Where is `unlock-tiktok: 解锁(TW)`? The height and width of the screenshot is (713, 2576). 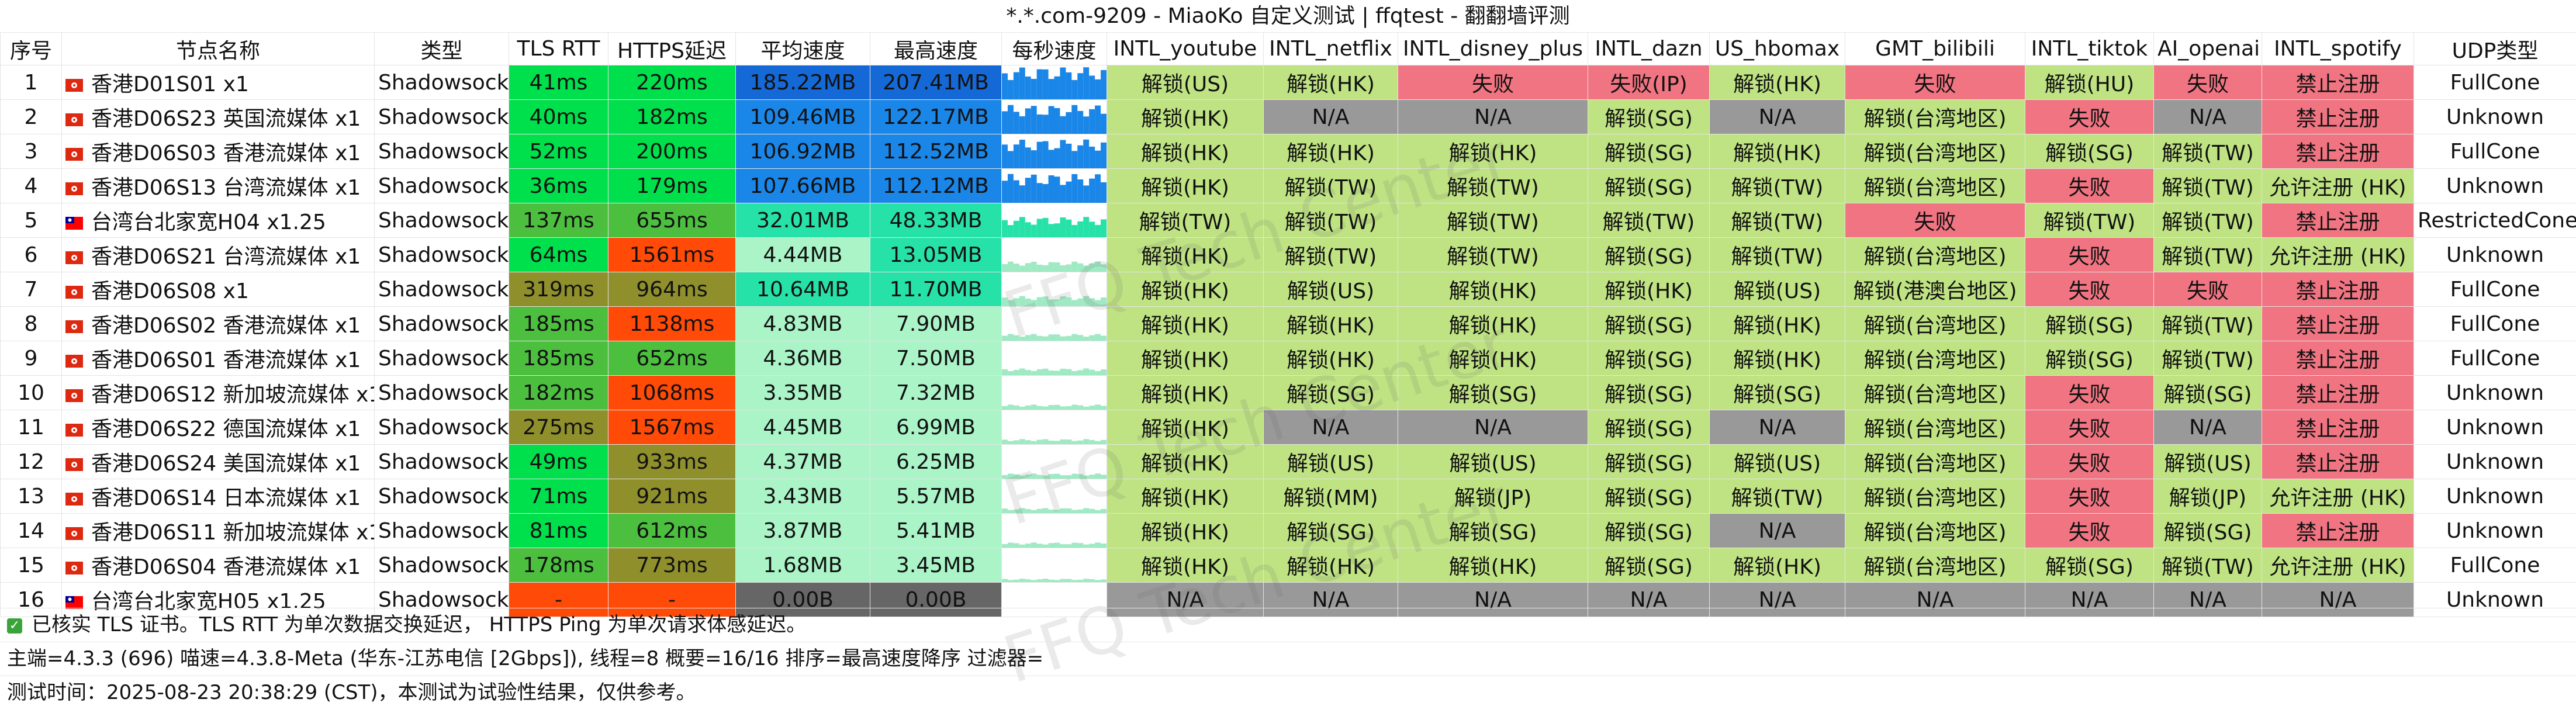 unlock-tiktok: 解锁(TW) is located at coordinates (2089, 220).